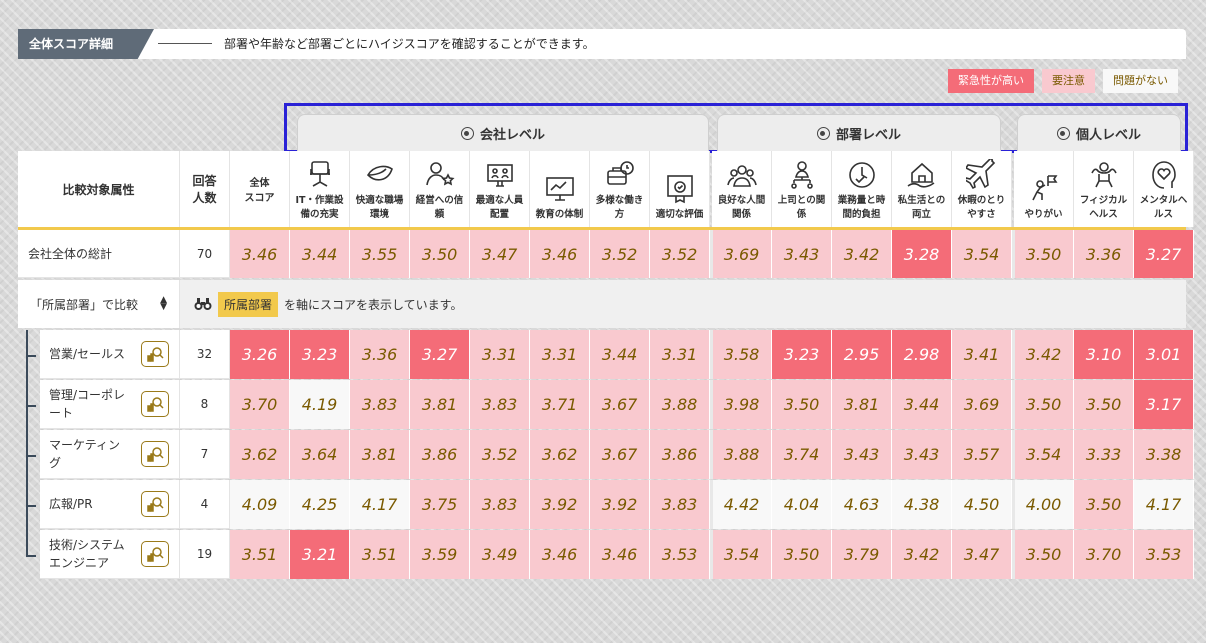 This screenshot has width=1206, height=643. I want to click on tab-individual-level: 個人レベル, so click(1099, 133).